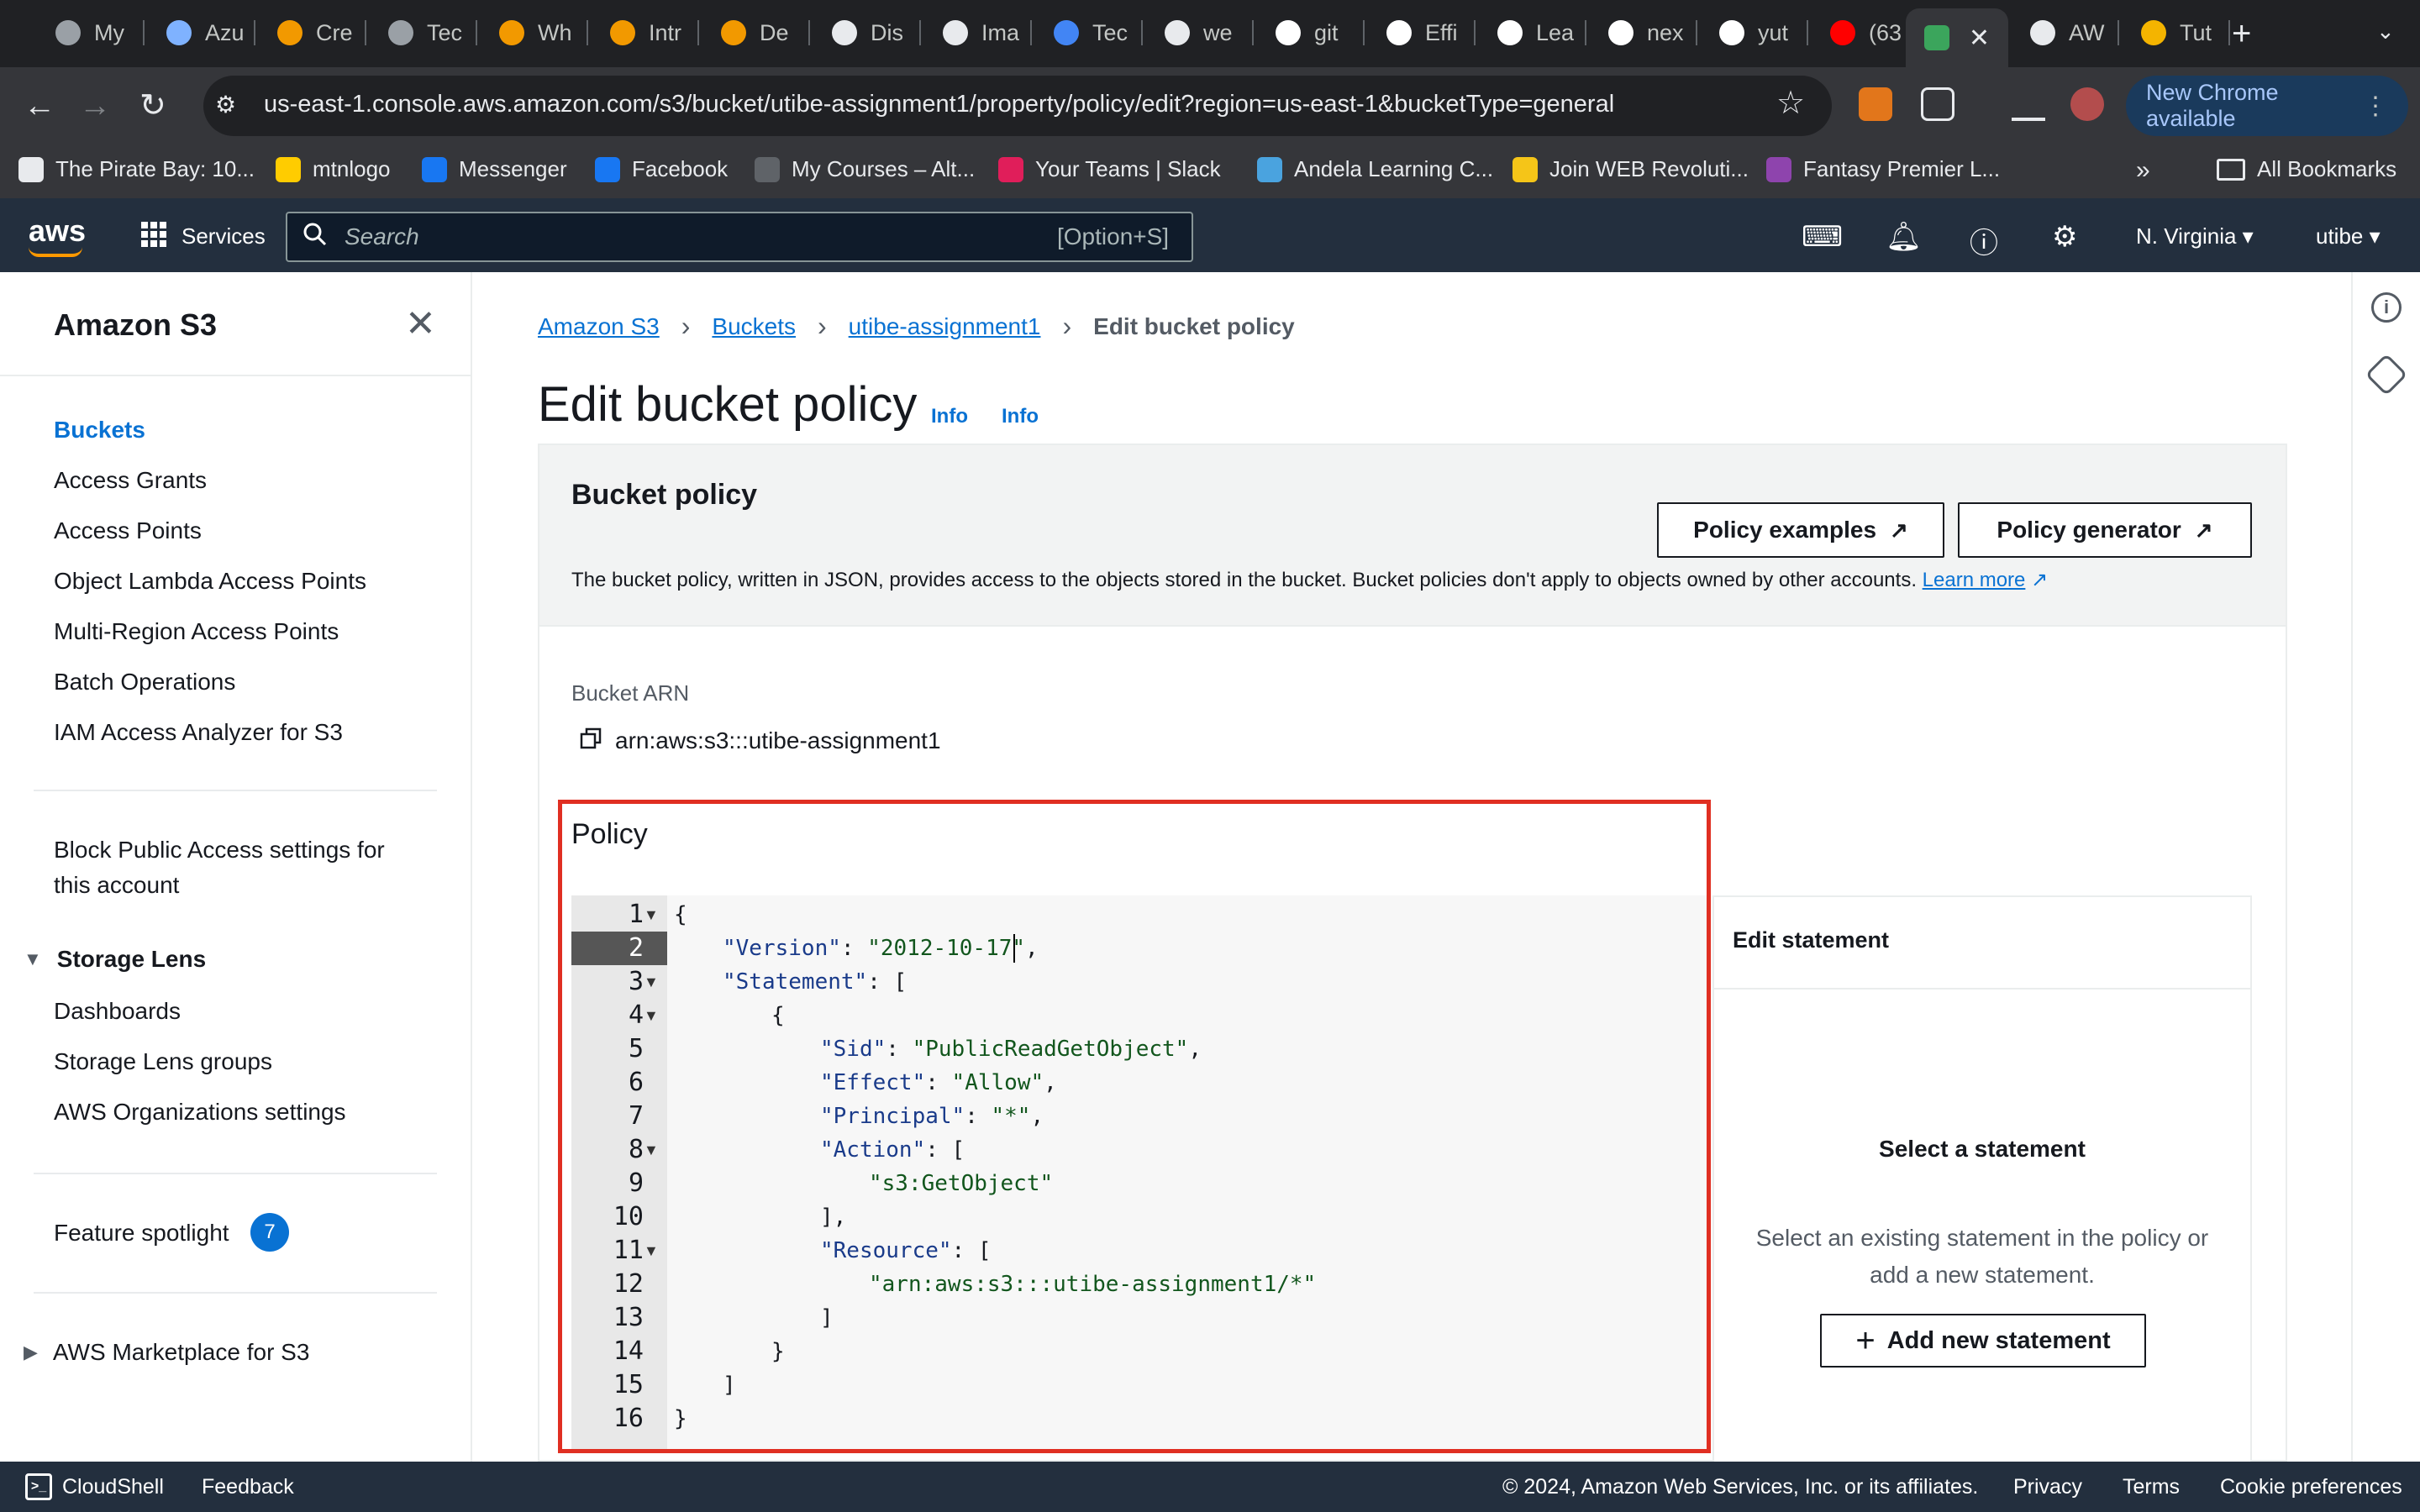 Image resolution: width=2420 pixels, height=1512 pixels. Describe the element at coordinates (2064, 237) in the screenshot. I see `settings-gear-icon: ⚙` at that location.